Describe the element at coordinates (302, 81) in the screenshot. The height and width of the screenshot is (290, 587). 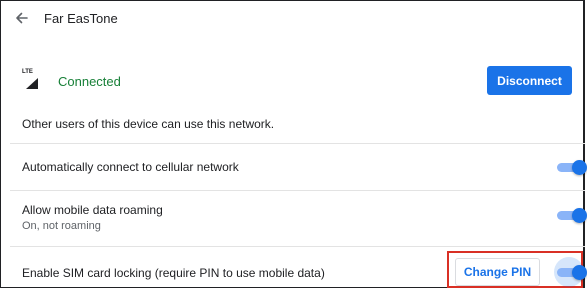
I see `connection-row: LTE Connected Disconnect` at that location.